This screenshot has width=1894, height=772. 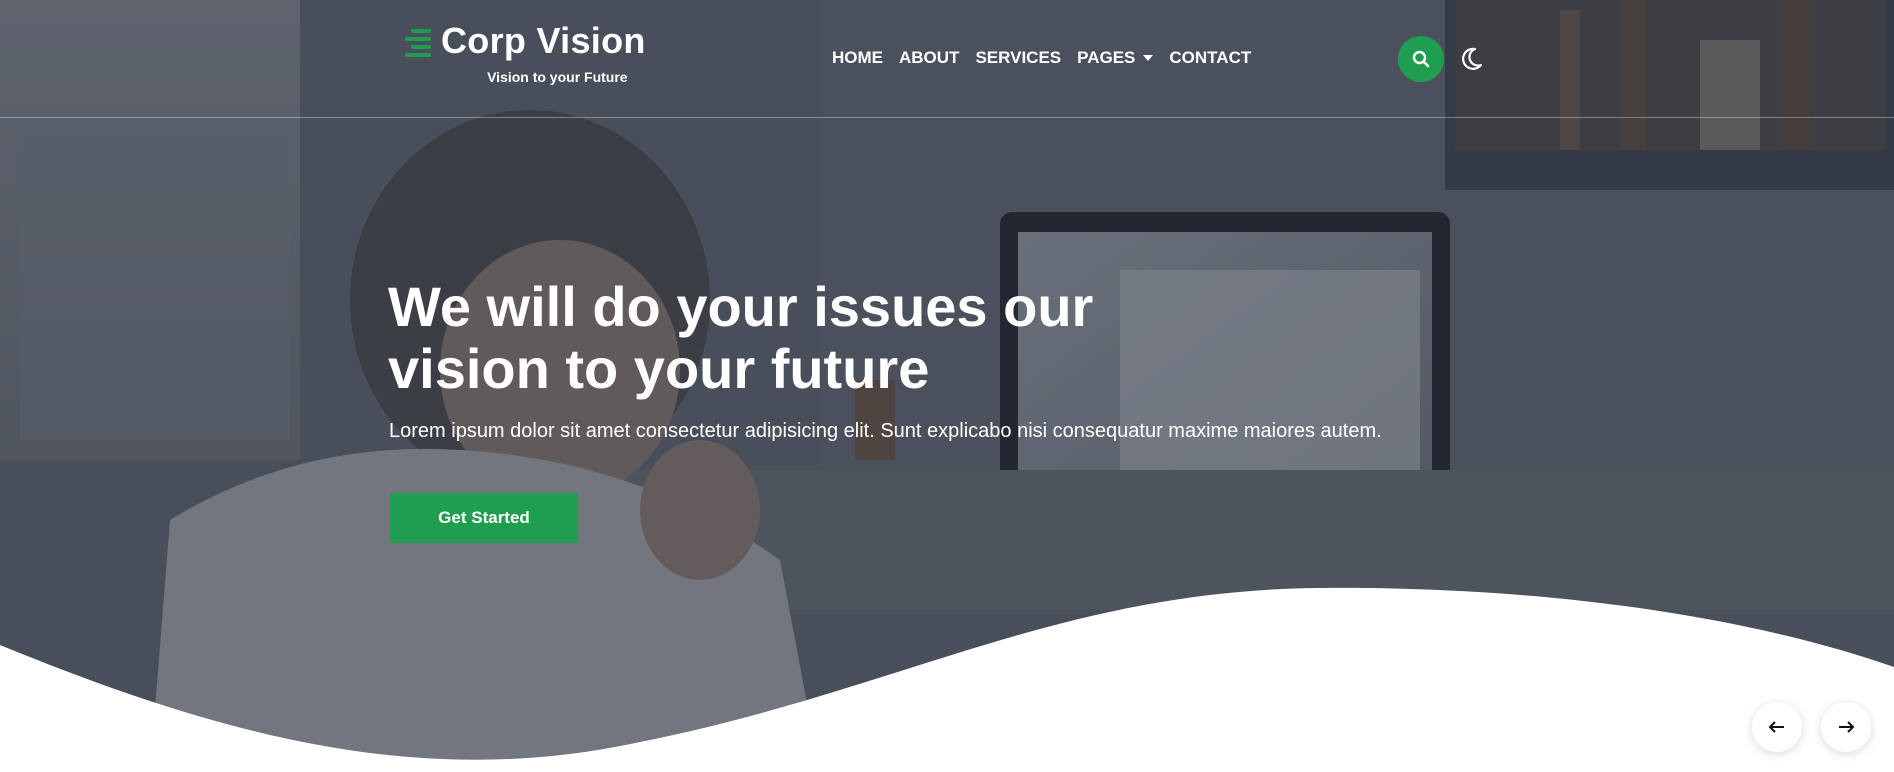 I want to click on arrow-left-icon, so click(x=1776, y=727).